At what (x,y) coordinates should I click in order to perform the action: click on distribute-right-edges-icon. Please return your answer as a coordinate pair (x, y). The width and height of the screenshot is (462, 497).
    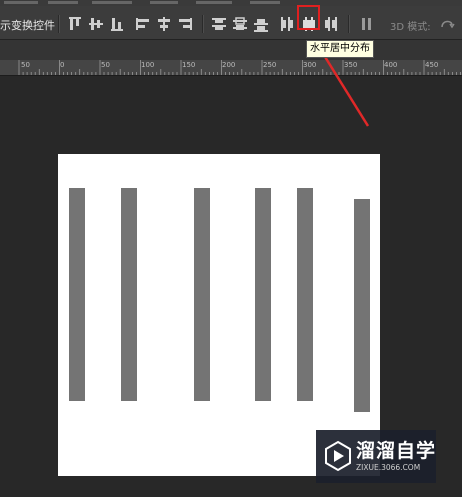
    Looking at the image, I should click on (331, 24).